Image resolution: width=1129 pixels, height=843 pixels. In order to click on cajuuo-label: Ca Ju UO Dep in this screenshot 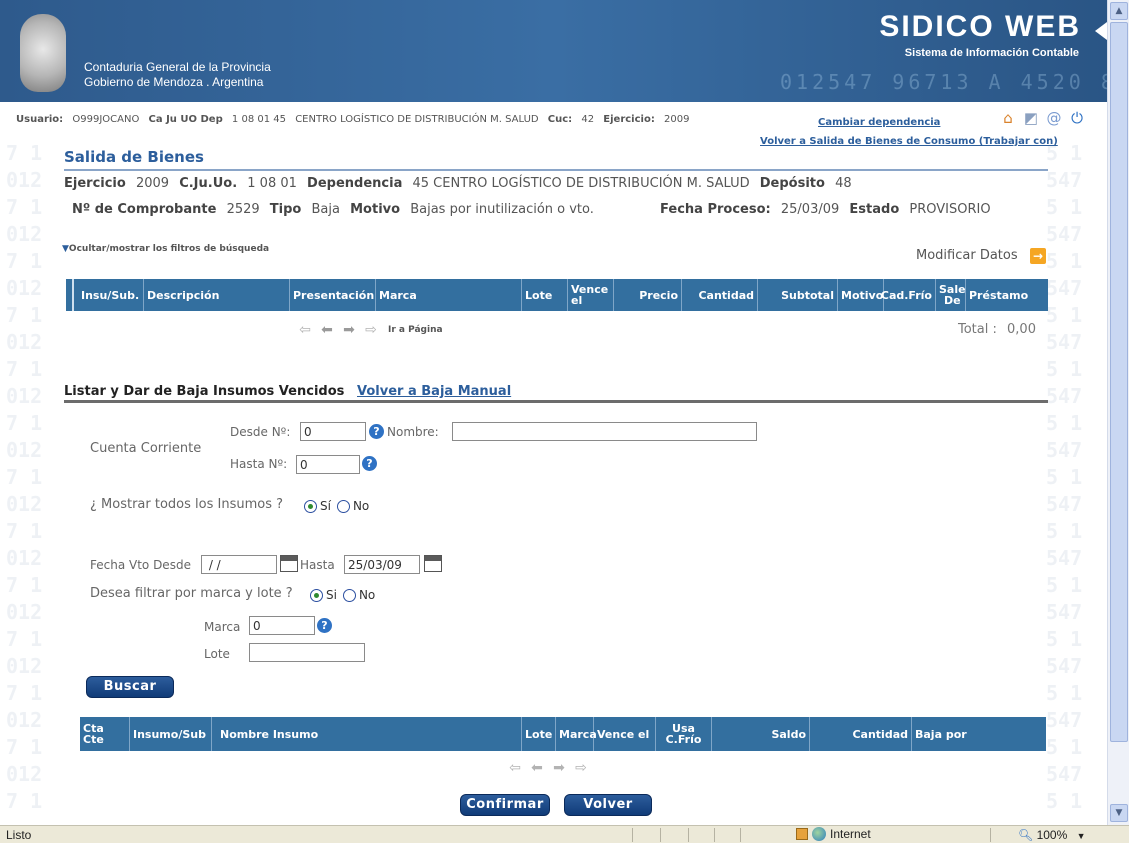, I will do `click(185, 119)`.